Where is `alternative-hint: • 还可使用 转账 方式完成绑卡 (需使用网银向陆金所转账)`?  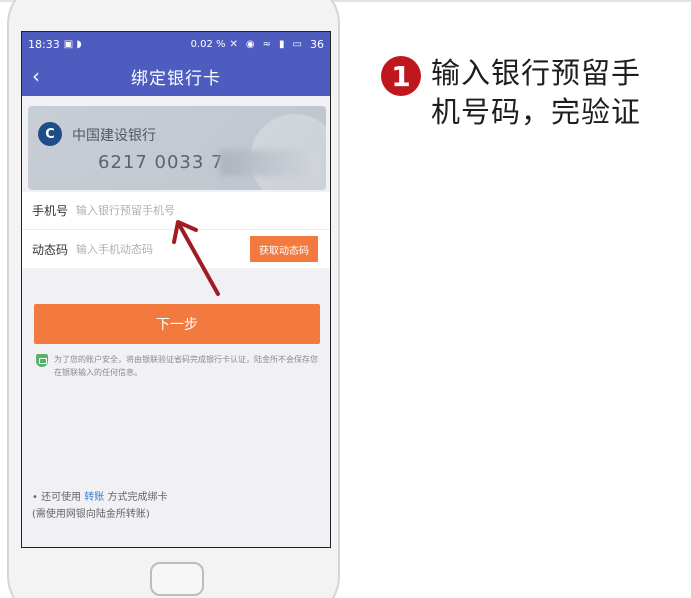 alternative-hint: • 还可使用 转账 方式完成绑卡 (需使用网银向陆金所转账) is located at coordinates (99, 506).